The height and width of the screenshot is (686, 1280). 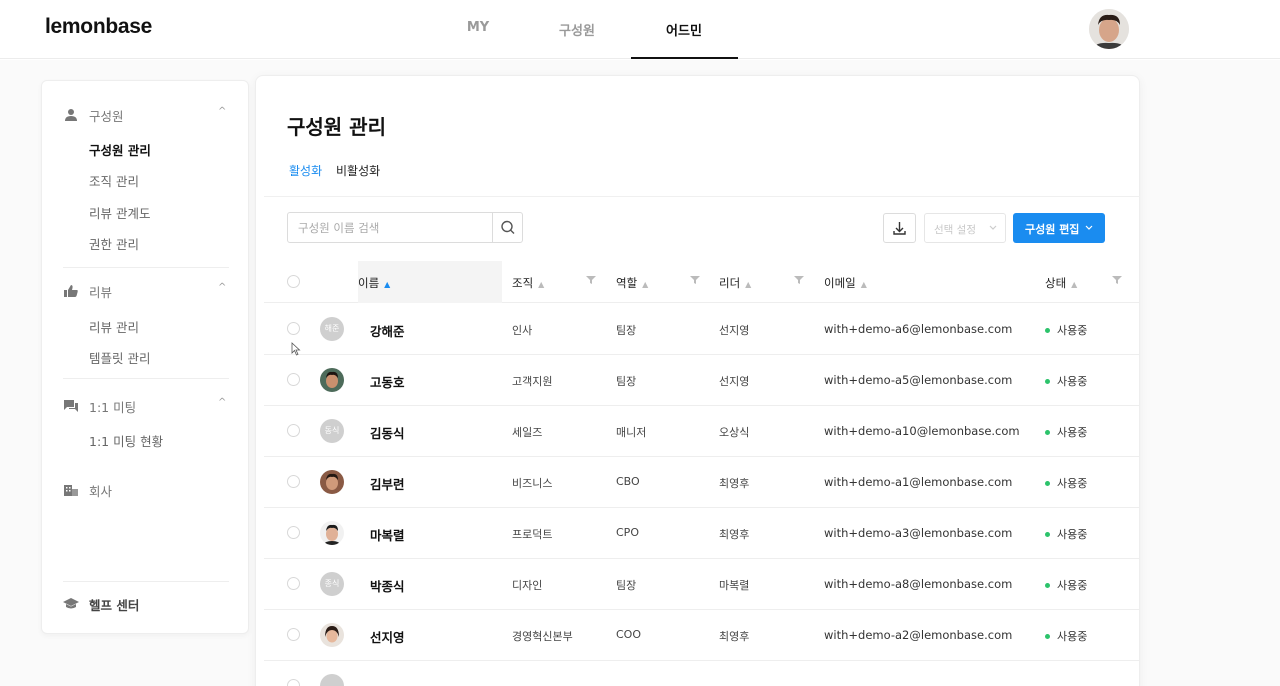 What do you see at coordinates (478, 27) in the screenshot?
I see `nav-tab-my: MY` at bounding box center [478, 27].